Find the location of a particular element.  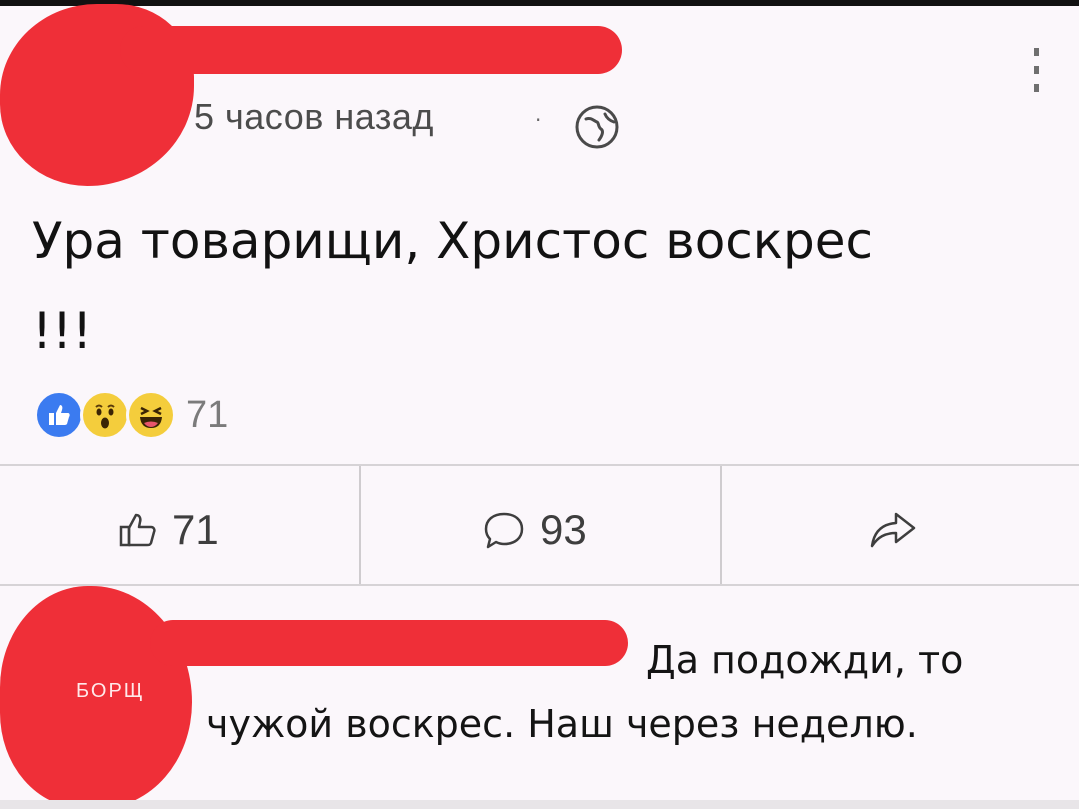

post-timestamp: 5 часов назад is located at coordinates (314, 116).